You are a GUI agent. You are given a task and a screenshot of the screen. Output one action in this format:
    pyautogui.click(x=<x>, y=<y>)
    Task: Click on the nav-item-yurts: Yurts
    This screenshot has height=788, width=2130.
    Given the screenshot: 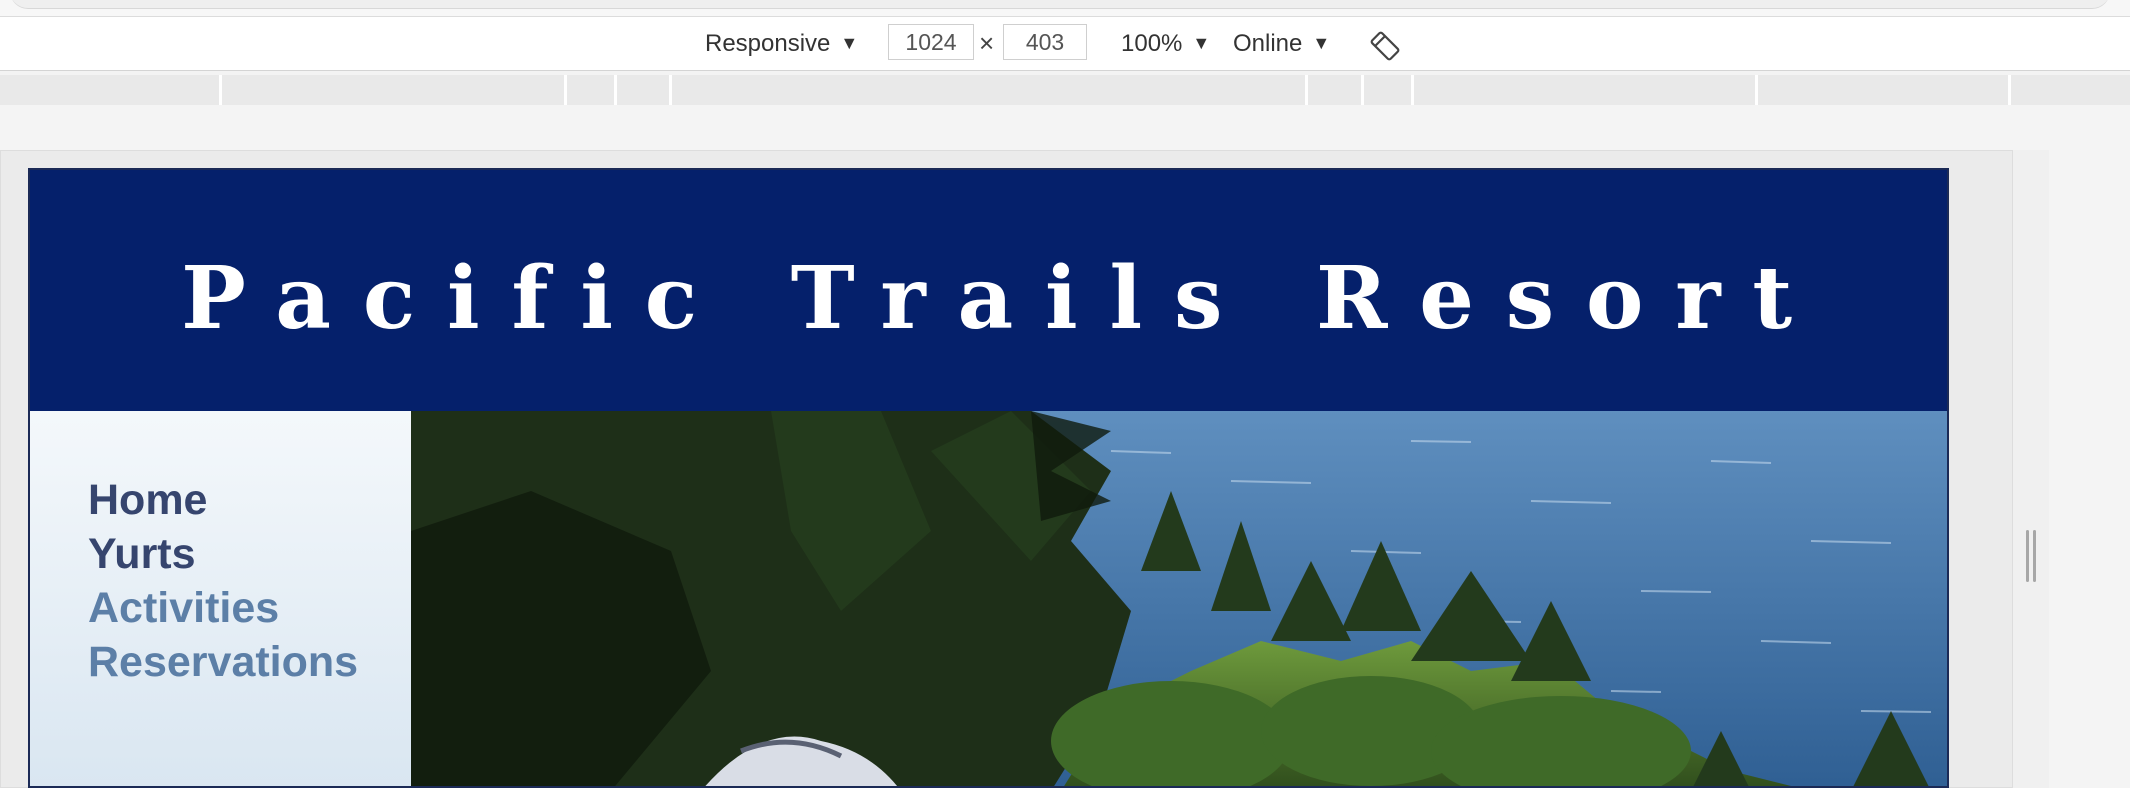 What is the action you would take?
    pyautogui.click(x=223, y=554)
    